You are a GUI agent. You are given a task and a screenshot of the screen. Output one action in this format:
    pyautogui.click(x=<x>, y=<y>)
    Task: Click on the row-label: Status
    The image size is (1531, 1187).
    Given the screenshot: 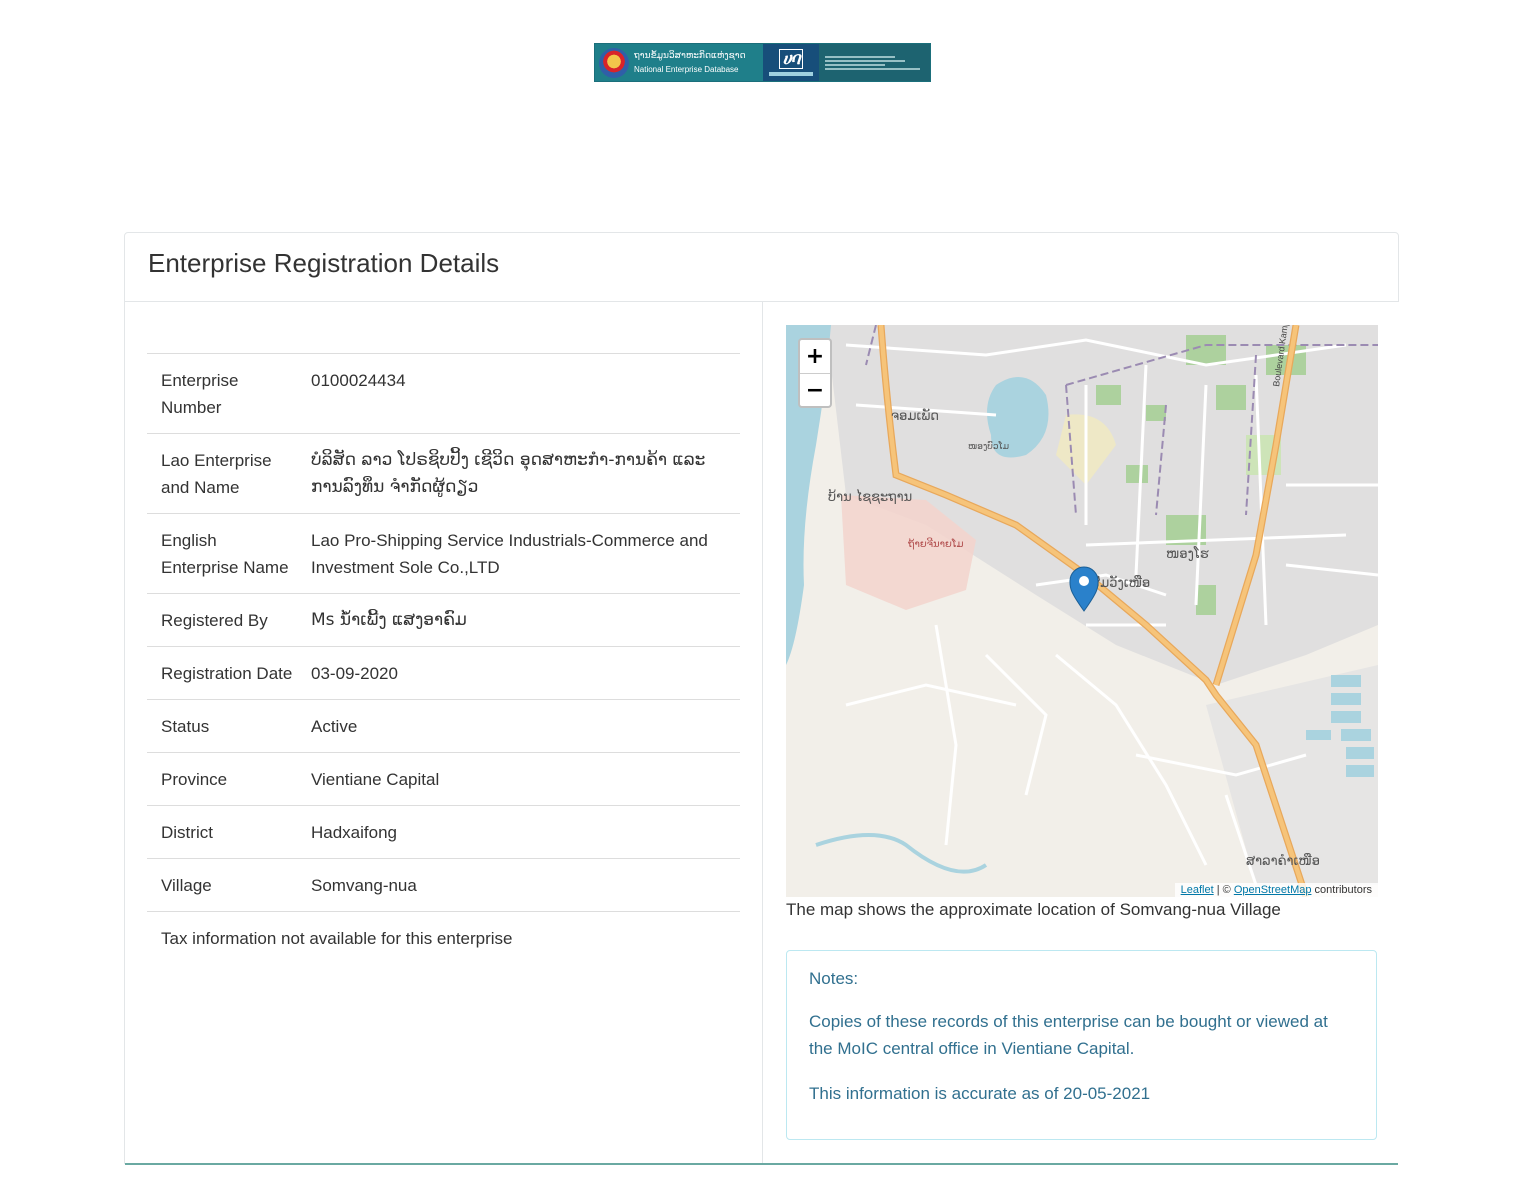 What is the action you would take?
    pyautogui.click(x=224, y=726)
    